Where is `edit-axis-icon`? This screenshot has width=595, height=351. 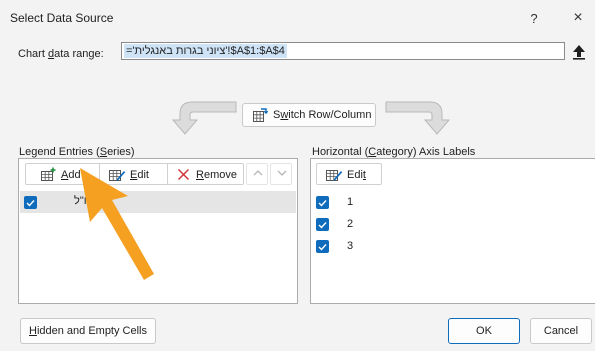 edit-axis-icon is located at coordinates (334, 175).